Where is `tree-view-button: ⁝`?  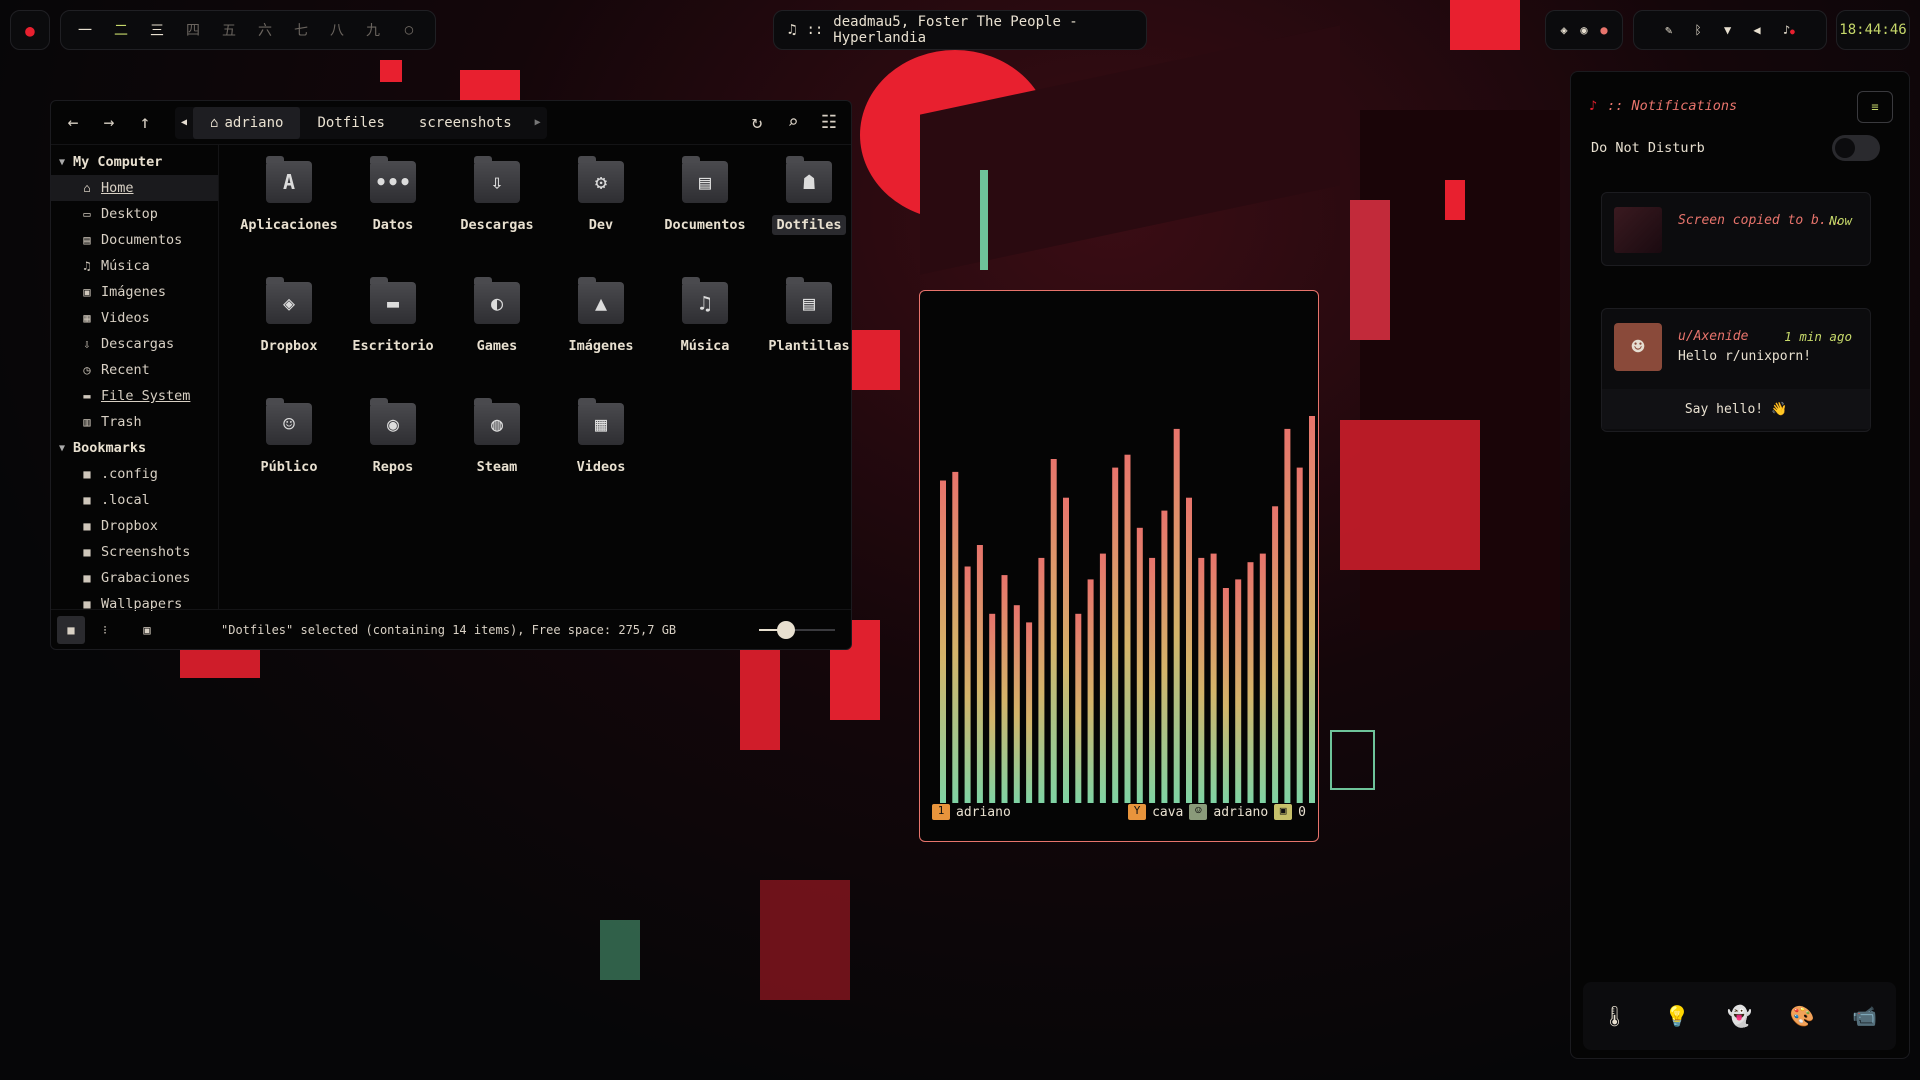
tree-view-button: ⁝ is located at coordinates (105, 630).